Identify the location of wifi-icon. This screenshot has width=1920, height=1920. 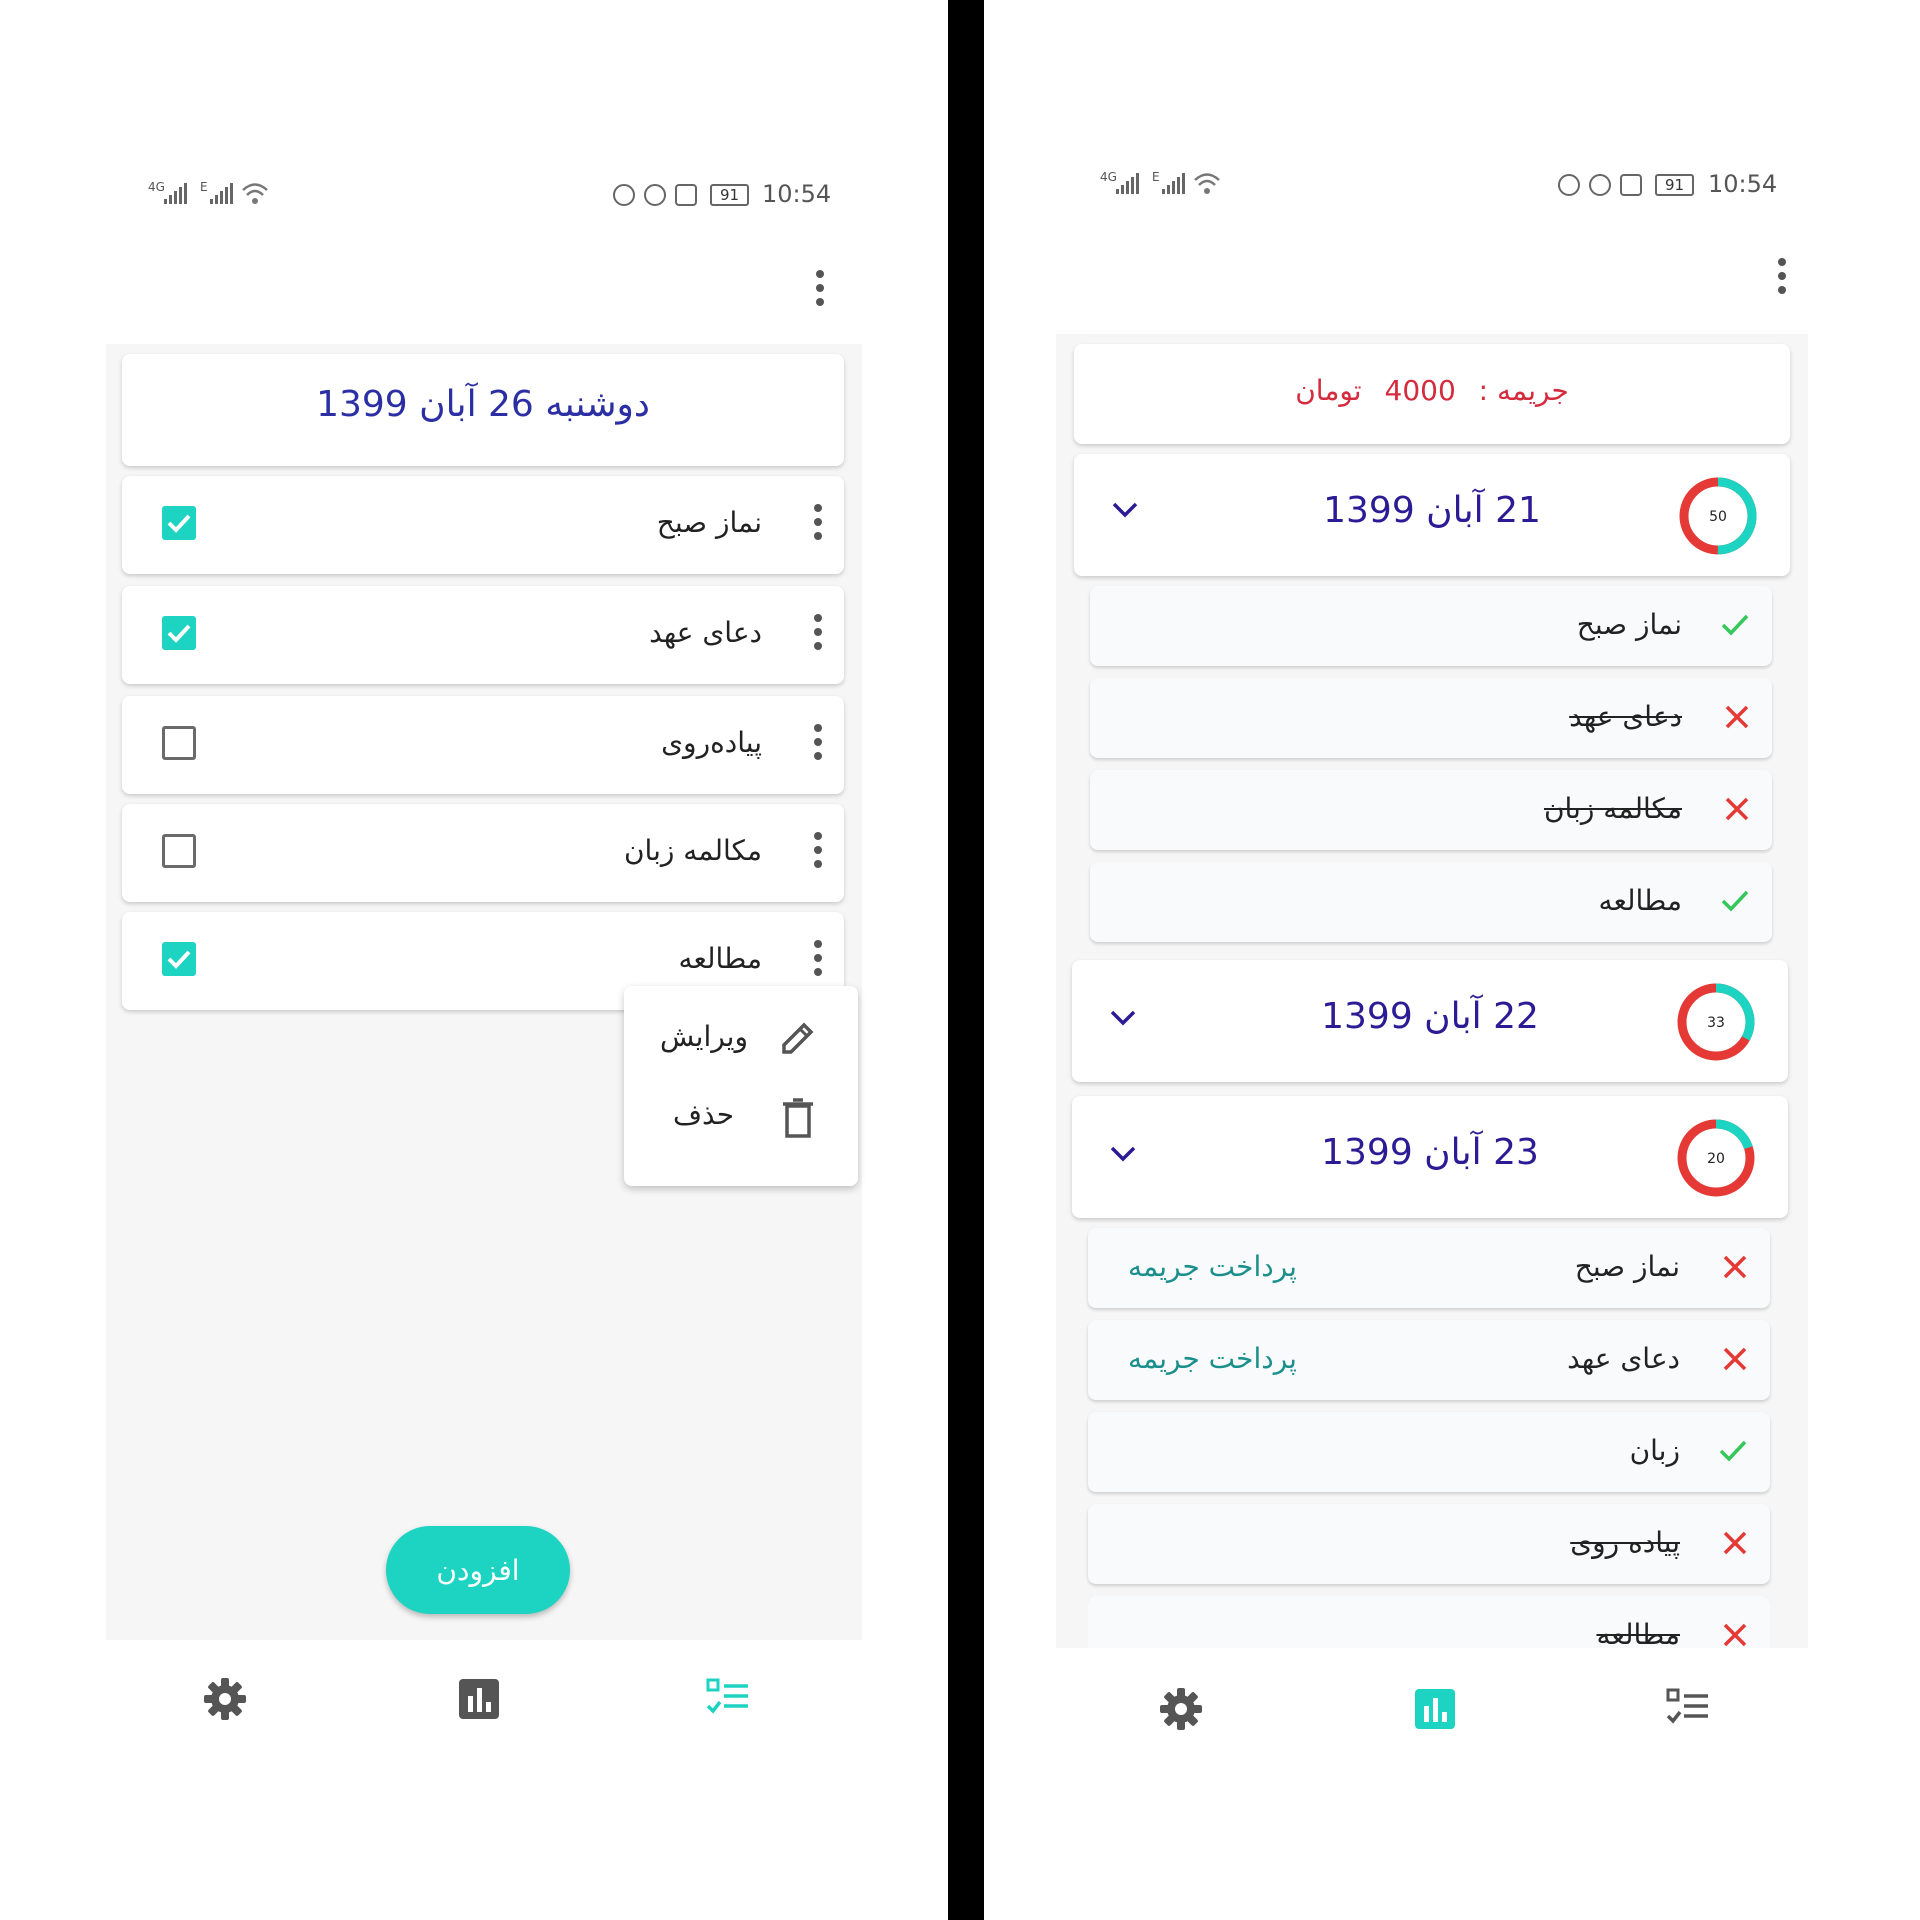
(255, 193).